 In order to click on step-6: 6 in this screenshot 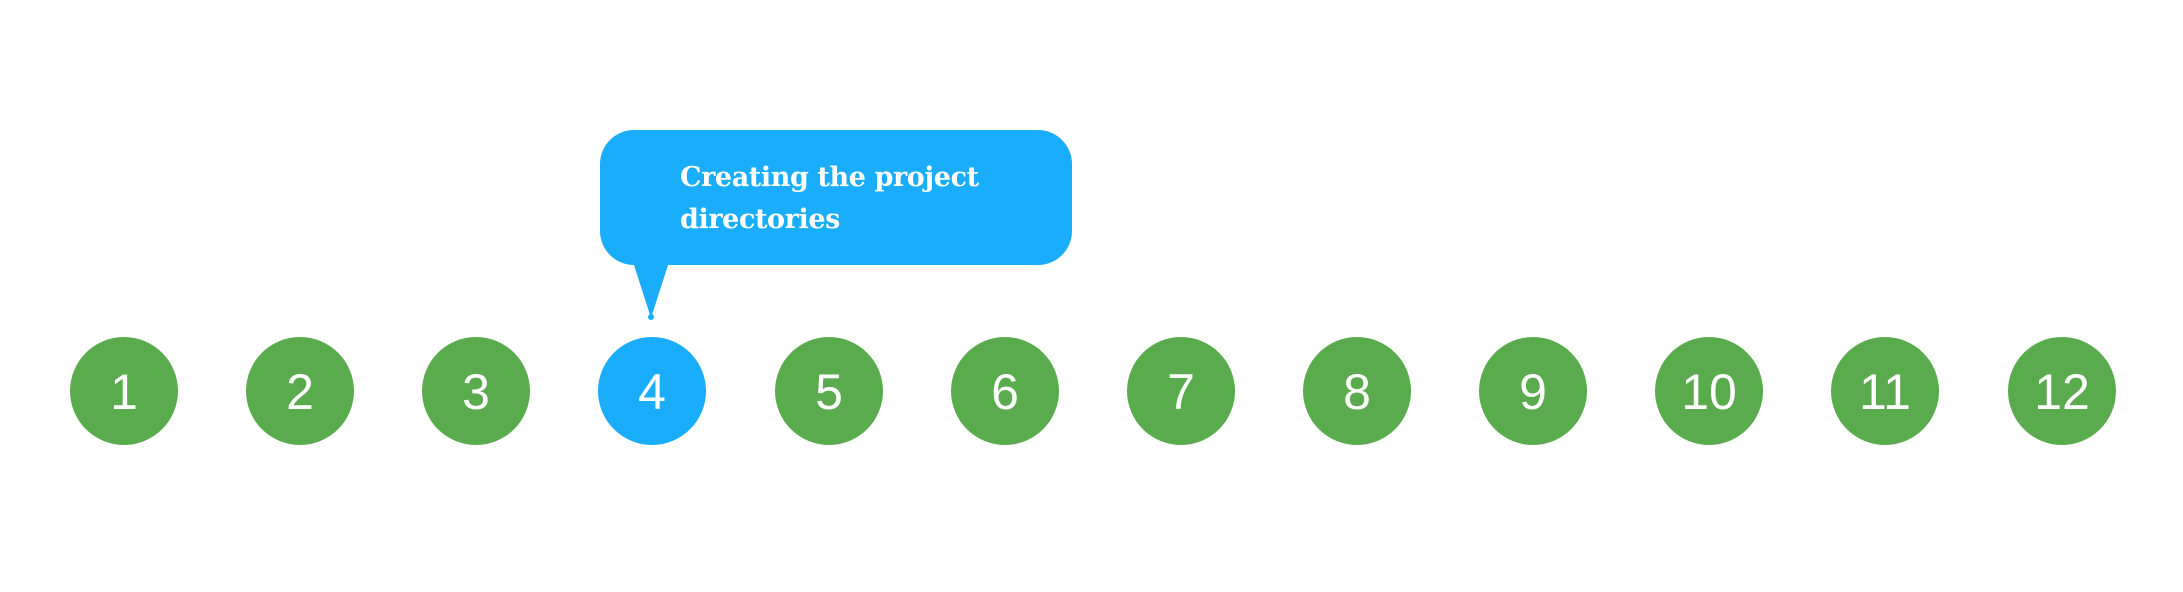, I will do `click(1005, 391)`.